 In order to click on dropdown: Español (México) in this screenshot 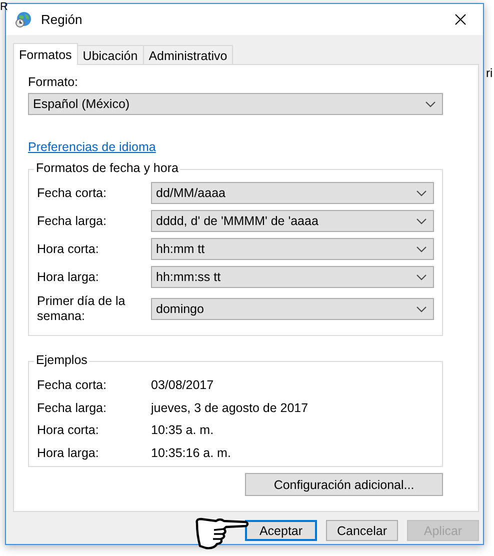, I will do `click(235, 104)`.